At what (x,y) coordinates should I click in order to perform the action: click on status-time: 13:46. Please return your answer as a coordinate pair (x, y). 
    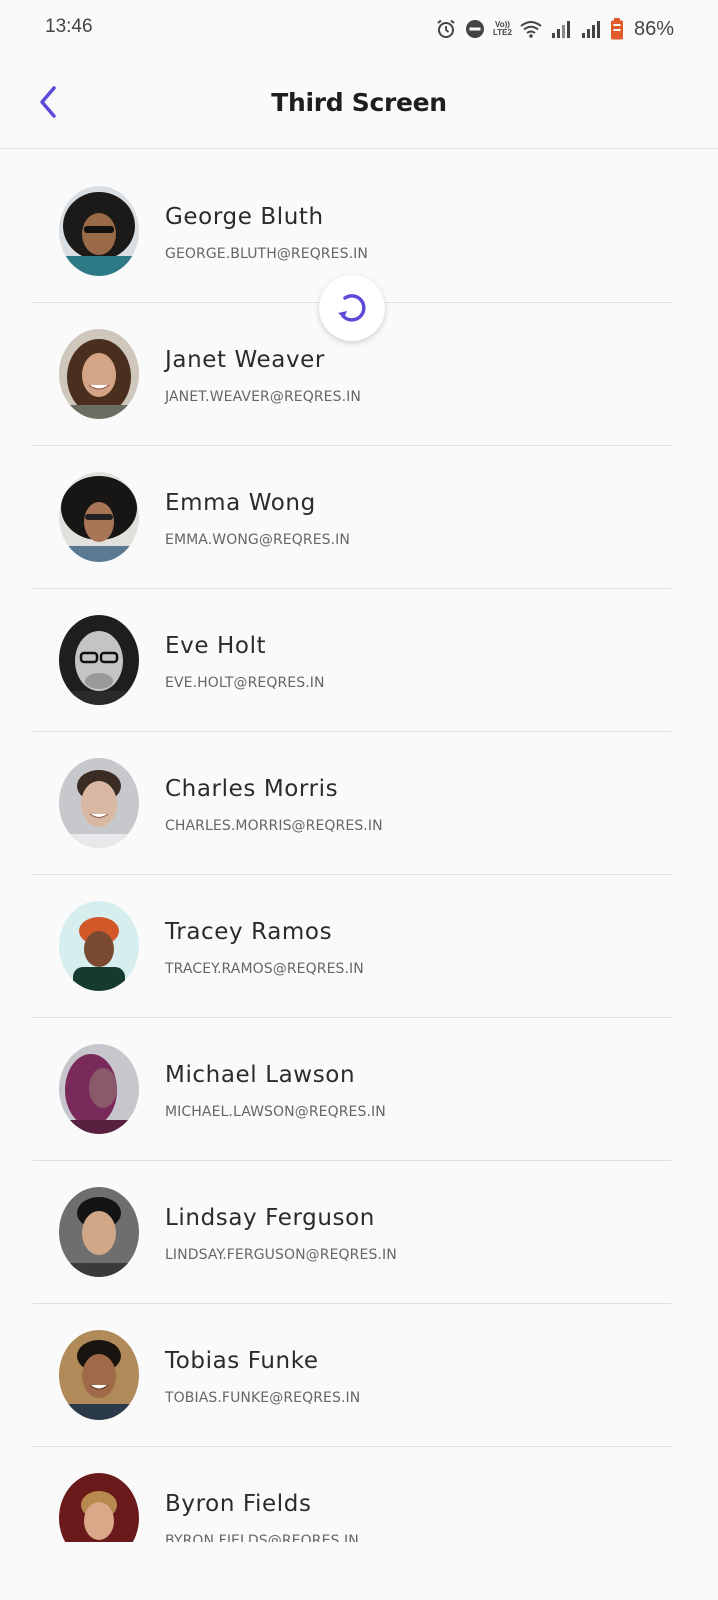
    Looking at the image, I should click on (69, 26).